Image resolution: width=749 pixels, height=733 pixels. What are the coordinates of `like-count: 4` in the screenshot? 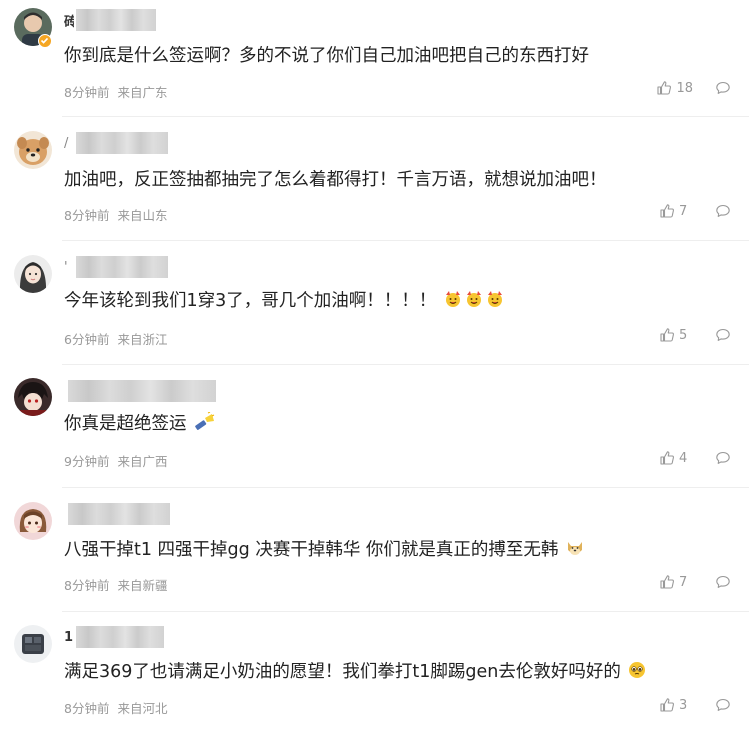 It's located at (683, 458).